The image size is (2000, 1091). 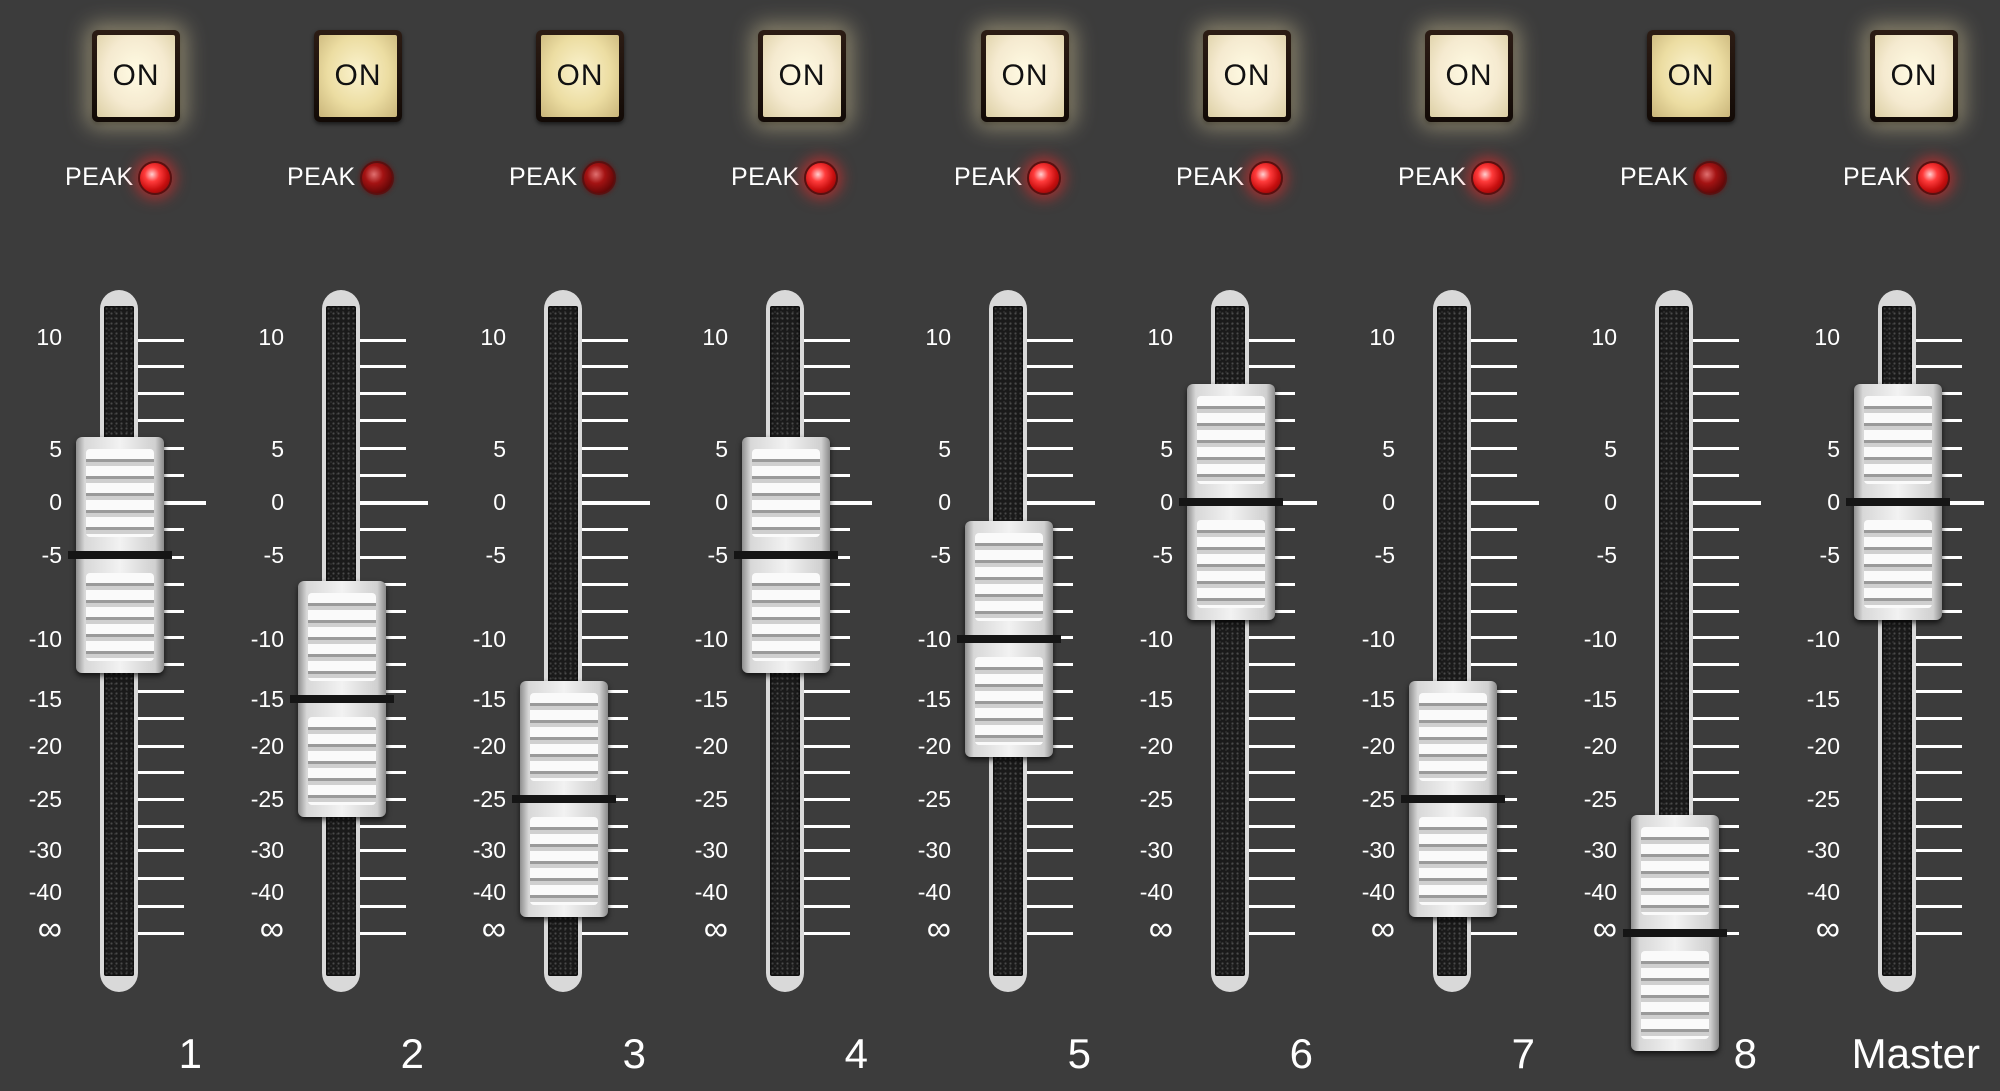 What do you see at coordinates (1452, 545) in the screenshot?
I see `channel-strip-7: ON PEAK 10 5 0 -5 -10 -15 -20 -25 -30 -40 ∞ 7` at bounding box center [1452, 545].